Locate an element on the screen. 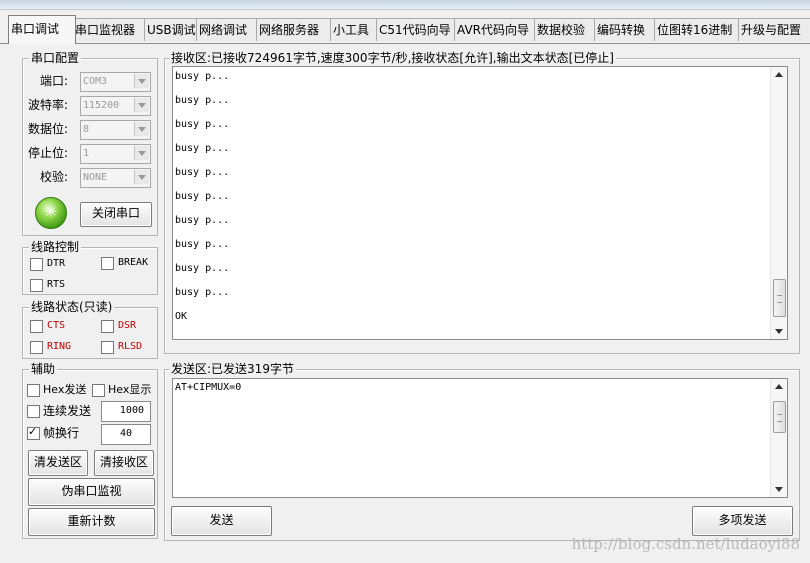  send-scroll-thumb is located at coordinates (779, 417).